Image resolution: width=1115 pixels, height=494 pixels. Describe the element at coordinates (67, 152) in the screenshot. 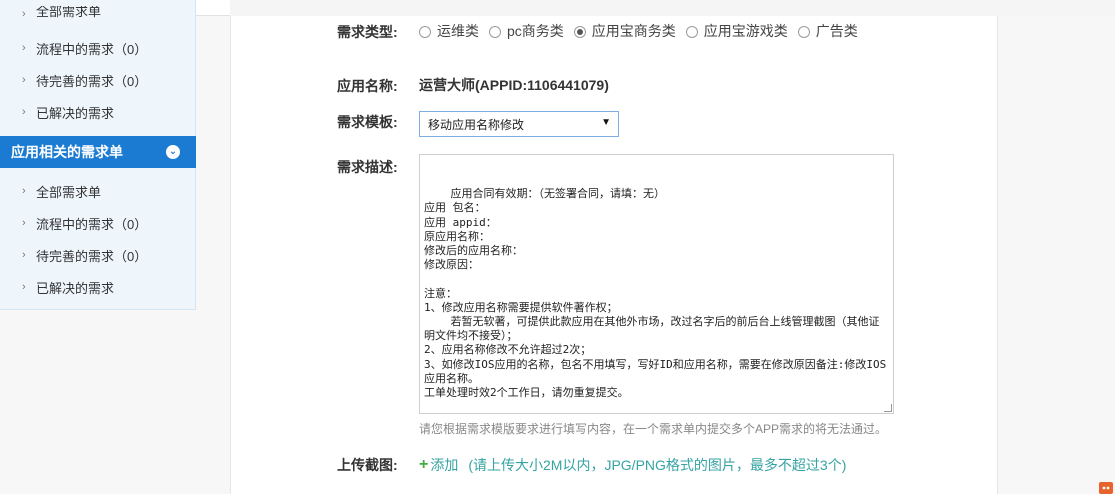

I see `sidebar-group-title: 应用相关的需求单` at that location.